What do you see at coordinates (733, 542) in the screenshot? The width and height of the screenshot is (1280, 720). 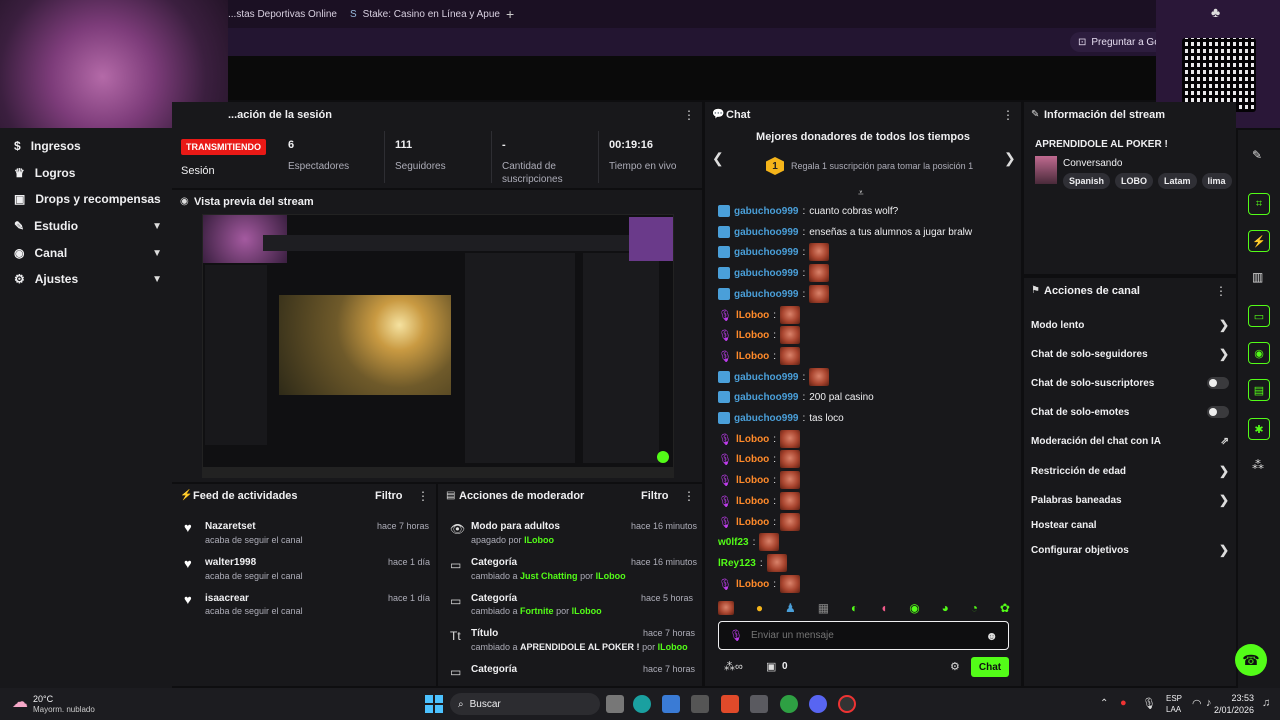 I see `chat-username: w0lf23` at bounding box center [733, 542].